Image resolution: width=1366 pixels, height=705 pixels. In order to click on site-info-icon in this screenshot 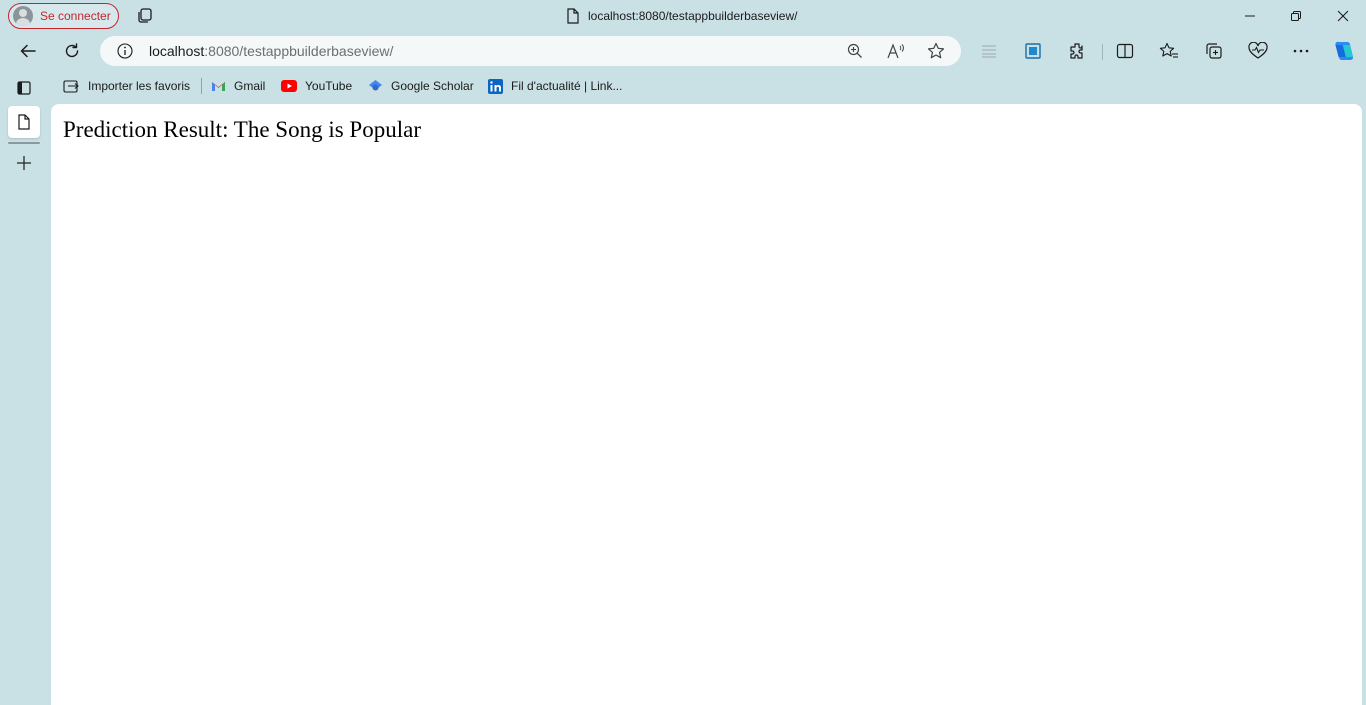, I will do `click(125, 51)`.